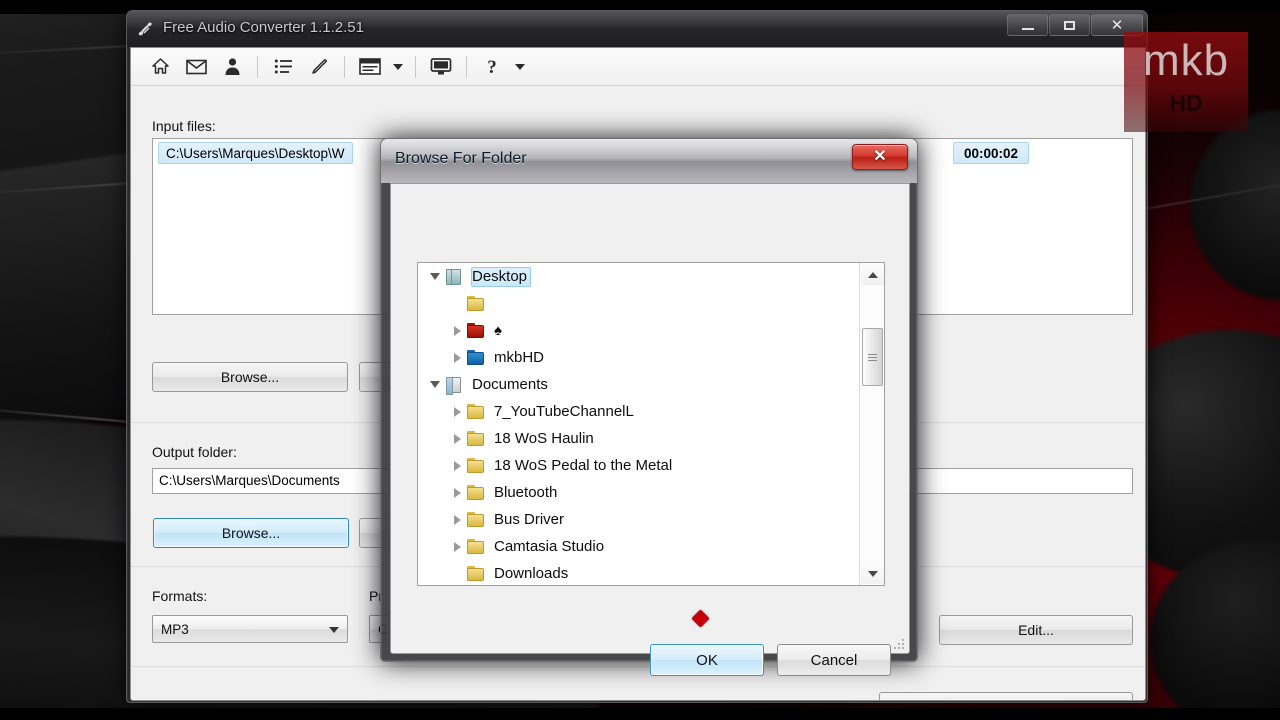 This screenshot has height=720, width=1280. What do you see at coordinates (498, 330) in the screenshot?
I see `tree-item-label: ♠` at bounding box center [498, 330].